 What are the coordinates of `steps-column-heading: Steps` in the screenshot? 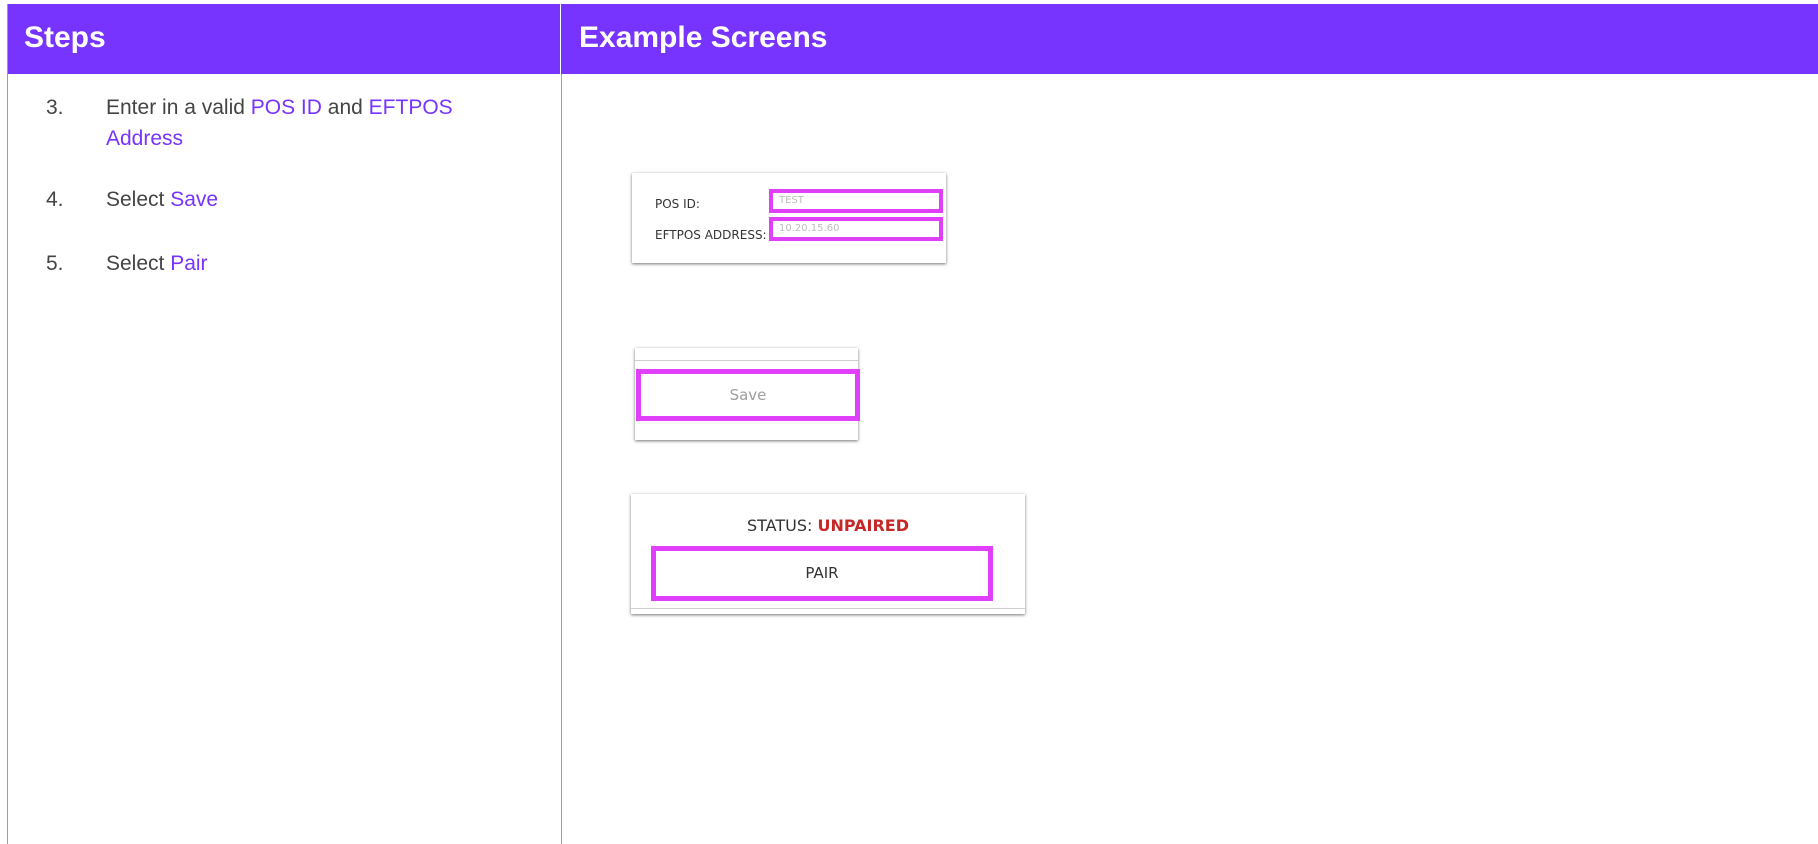 It's located at (65, 37).